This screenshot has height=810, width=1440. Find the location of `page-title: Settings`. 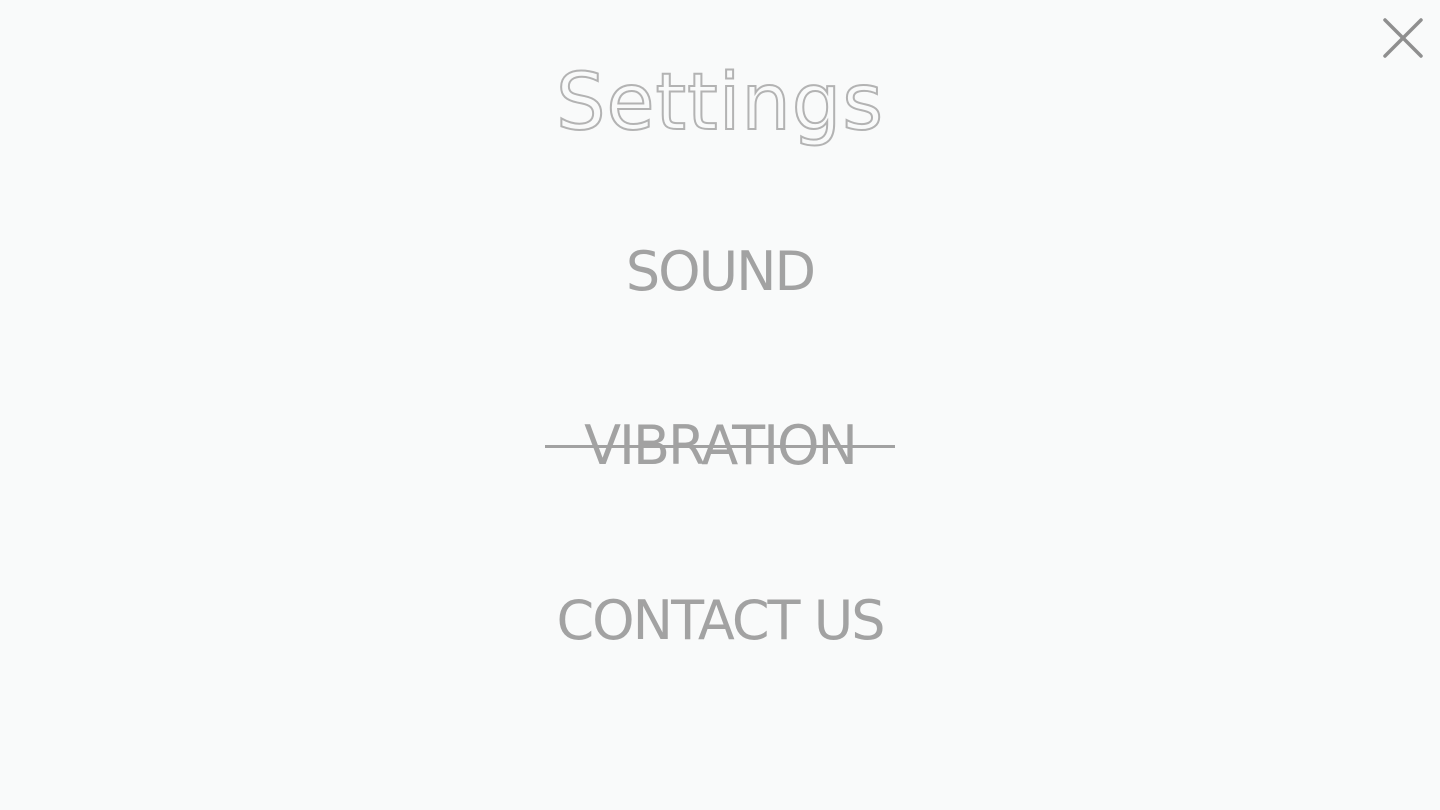

page-title: Settings is located at coordinates (719, 103).